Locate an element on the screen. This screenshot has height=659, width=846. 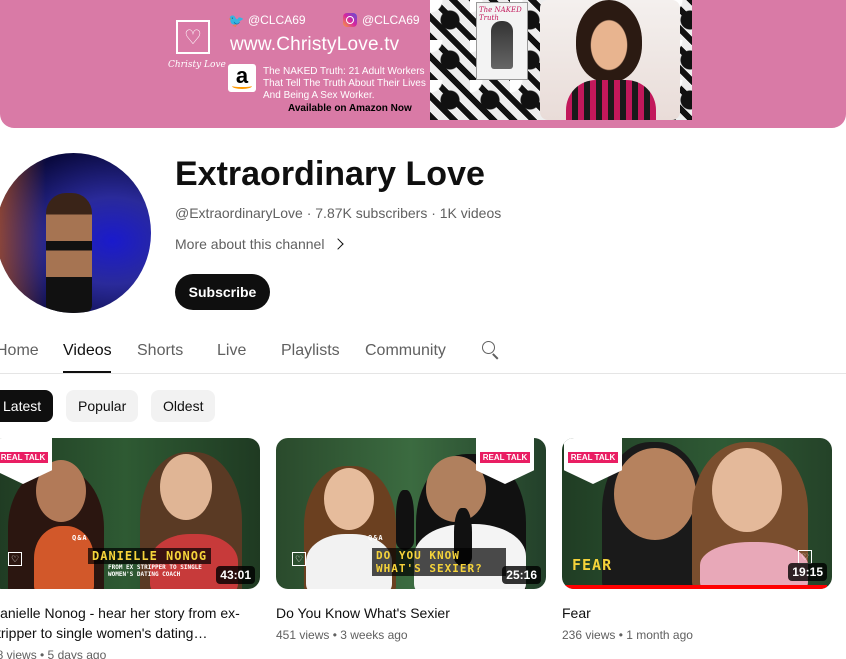
video-meta: 236 views • 1 month ago is located at coordinates (627, 635).